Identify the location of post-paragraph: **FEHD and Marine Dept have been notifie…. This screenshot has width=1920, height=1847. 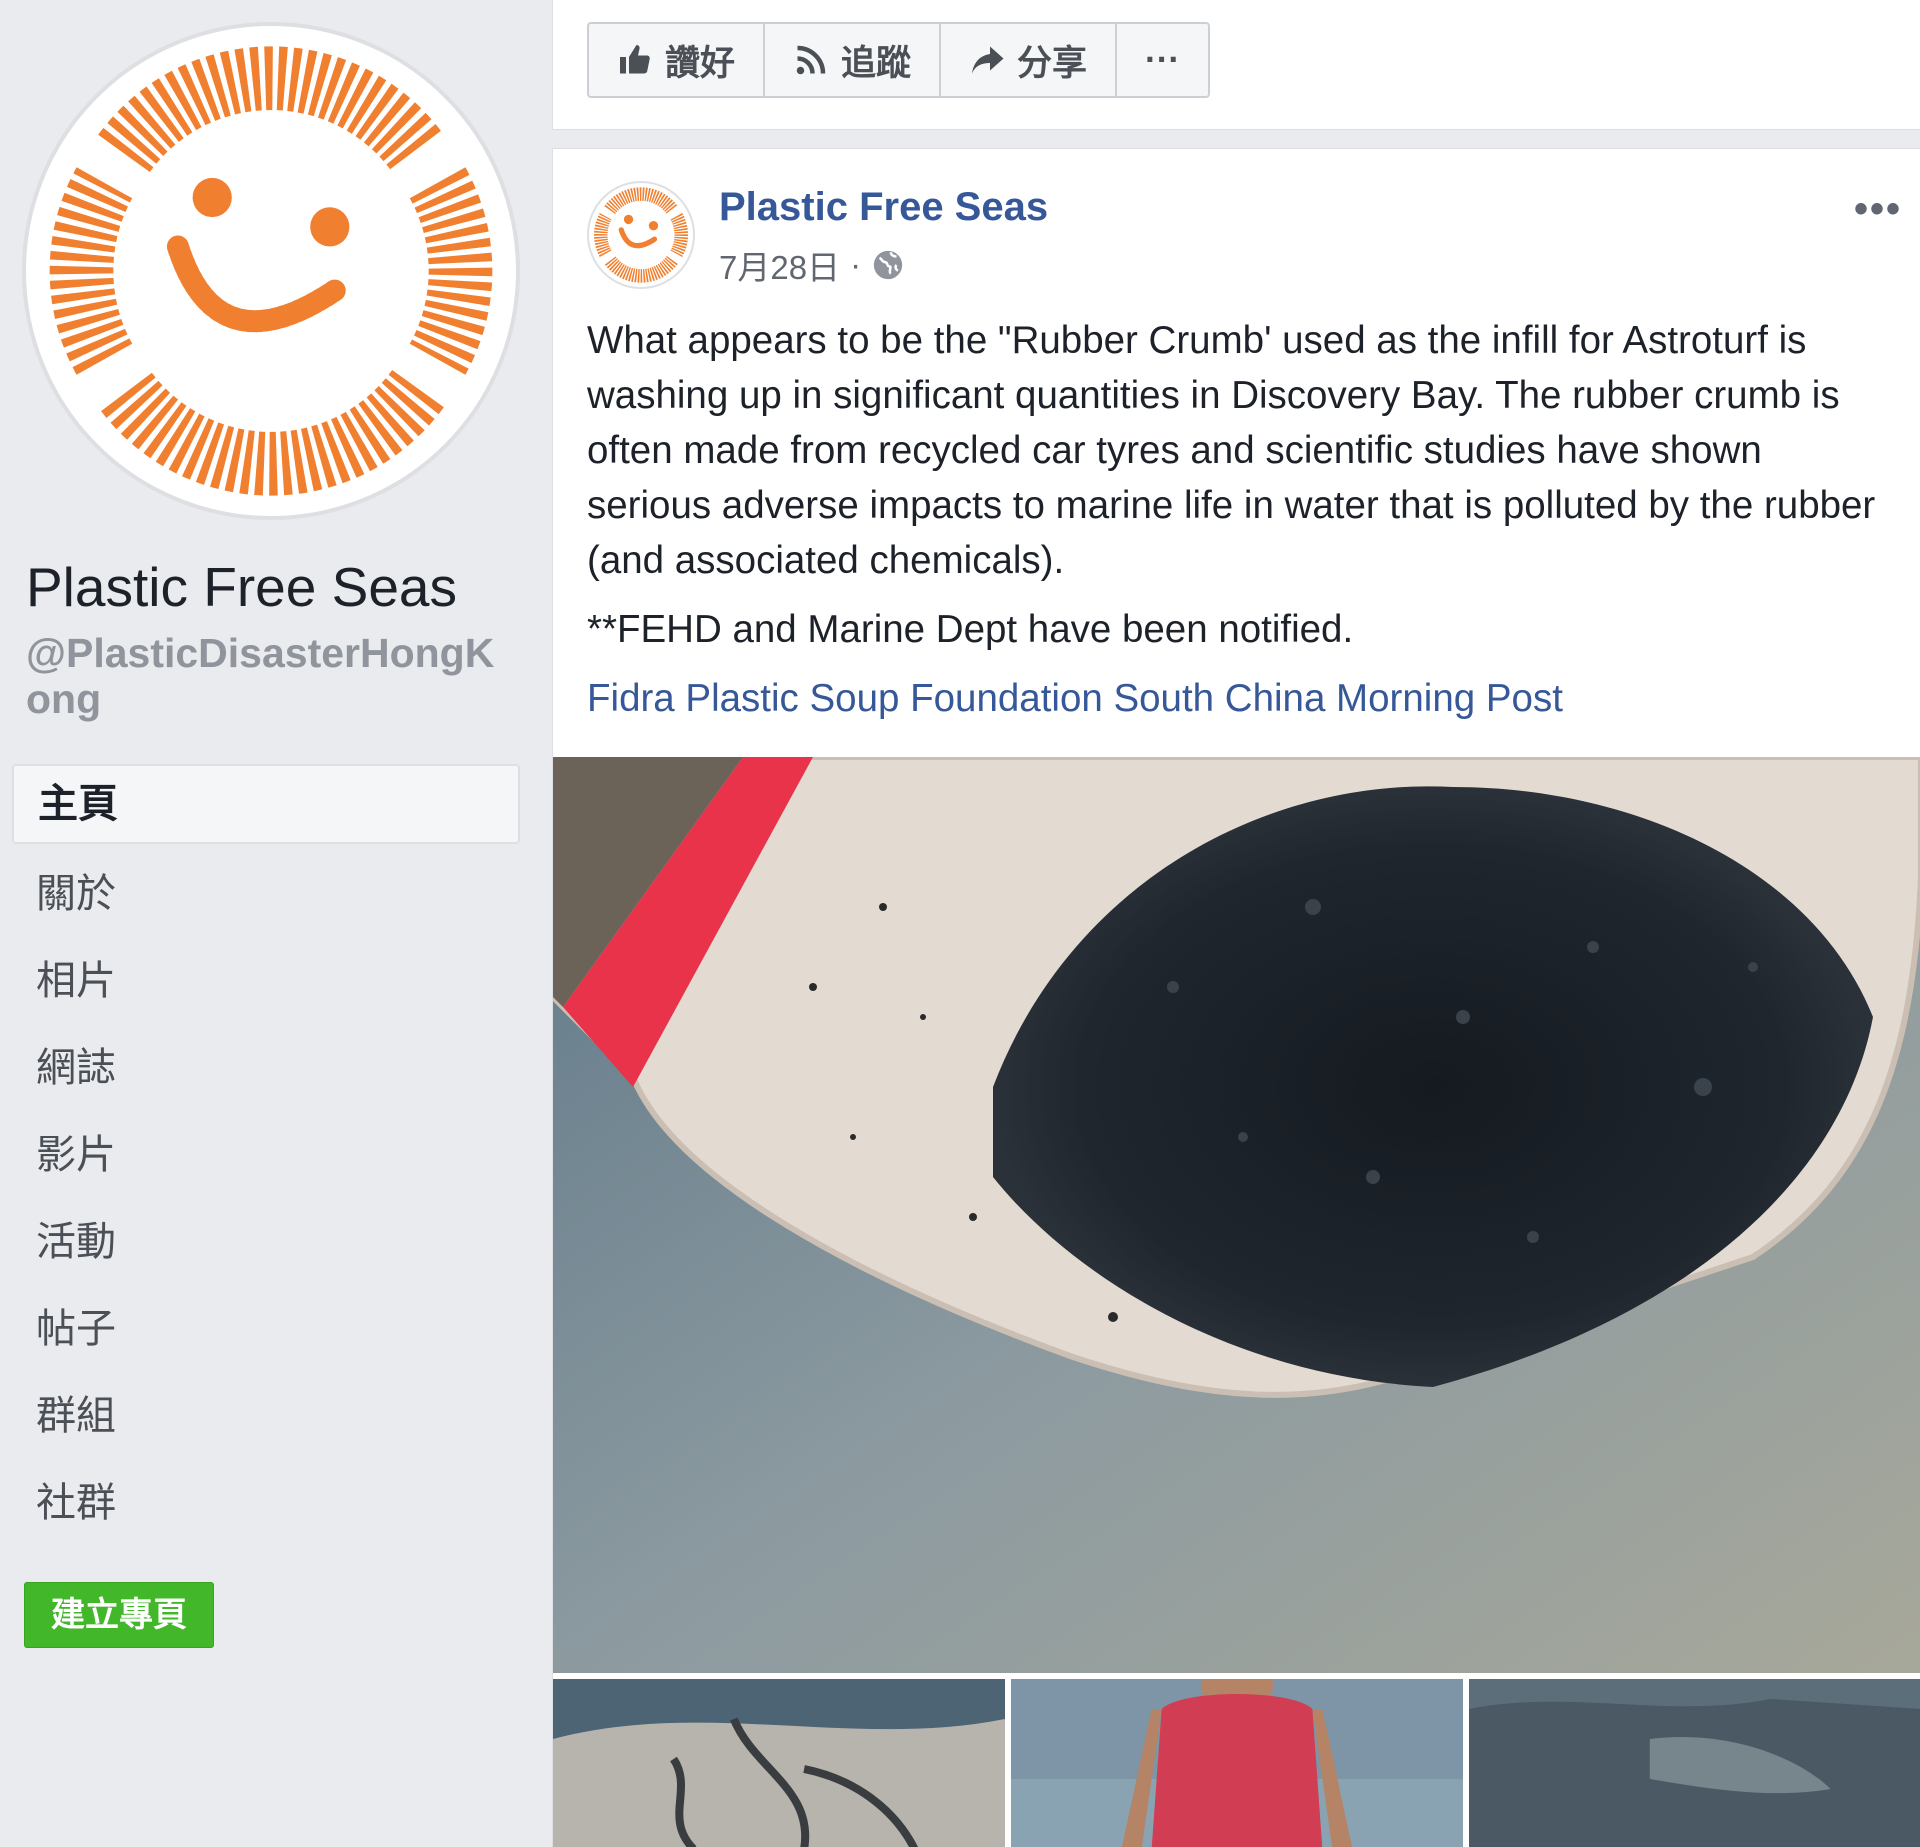
(970, 629).